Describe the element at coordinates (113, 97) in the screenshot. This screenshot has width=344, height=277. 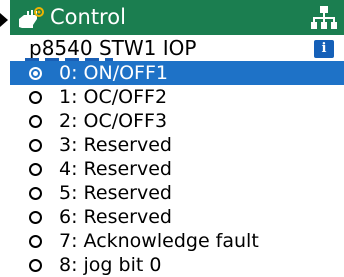
I see `list-item-label: 1: OC/OFF2` at that location.